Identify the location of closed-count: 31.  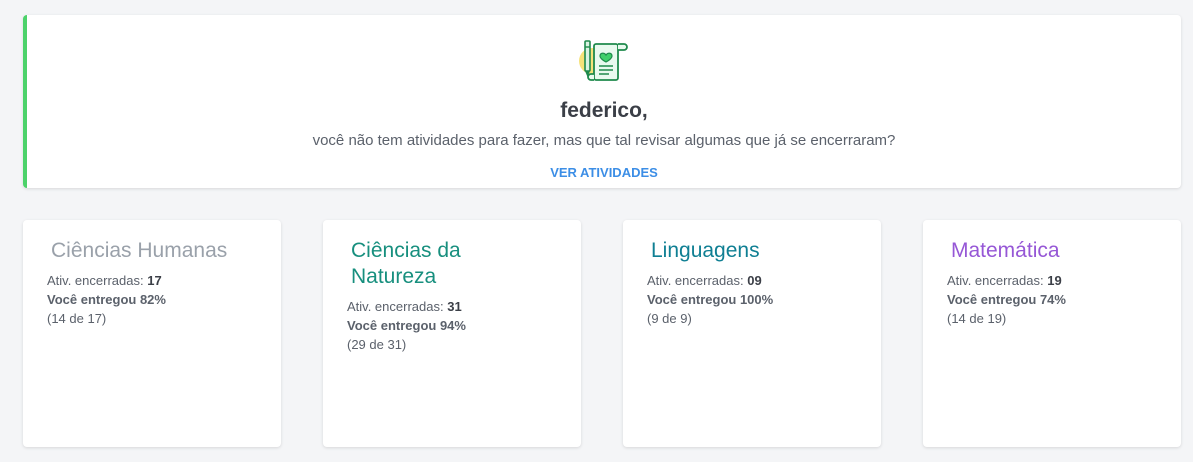
(454, 306).